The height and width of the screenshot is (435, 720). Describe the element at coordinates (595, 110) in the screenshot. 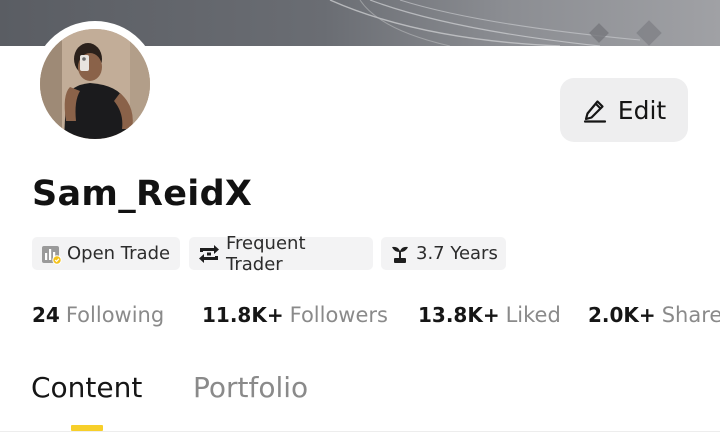

I see `pencil-edit-icon` at that location.